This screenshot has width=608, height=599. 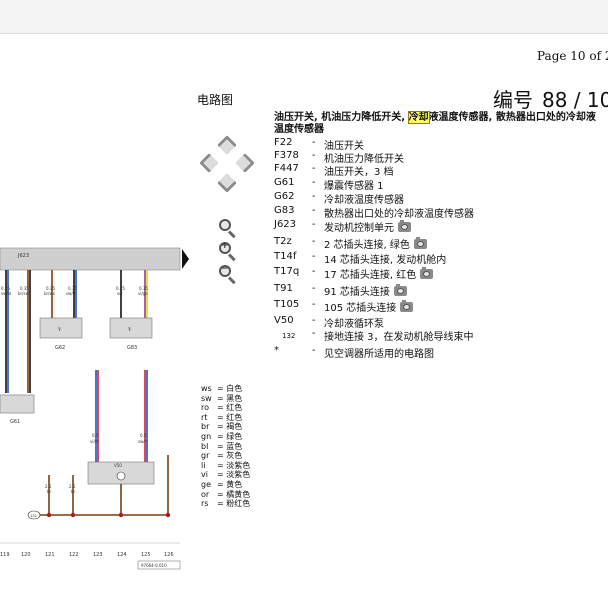 I want to click on legend-desc: 105 芯插头连接, so click(x=369, y=306).